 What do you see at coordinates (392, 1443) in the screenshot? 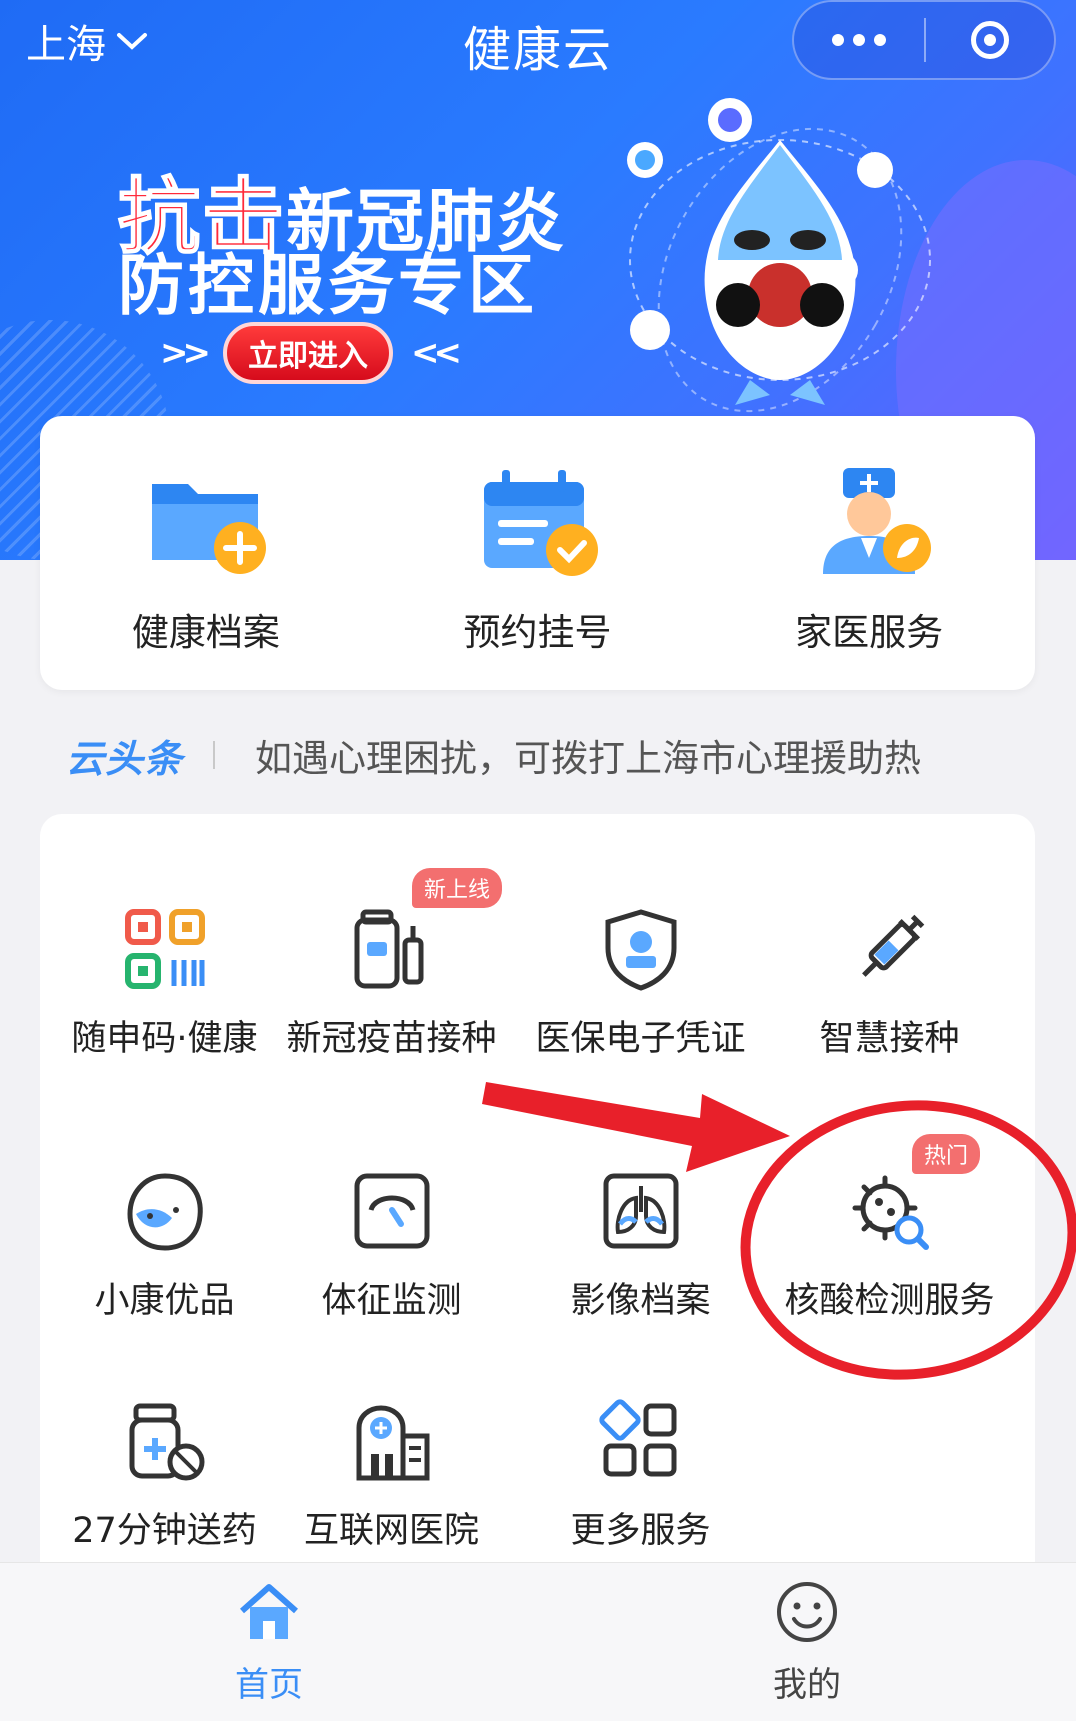
I see `hospital-icon` at bounding box center [392, 1443].